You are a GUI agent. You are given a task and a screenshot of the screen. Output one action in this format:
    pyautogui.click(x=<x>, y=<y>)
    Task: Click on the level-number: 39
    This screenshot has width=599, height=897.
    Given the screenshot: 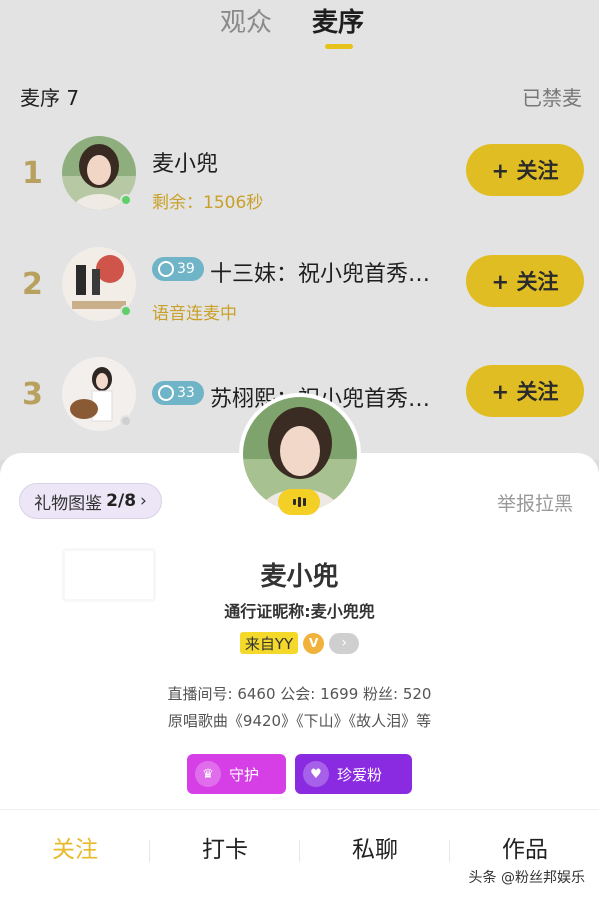 What is the action you would take?
    pyautogui.click(x=186, y=269)
    